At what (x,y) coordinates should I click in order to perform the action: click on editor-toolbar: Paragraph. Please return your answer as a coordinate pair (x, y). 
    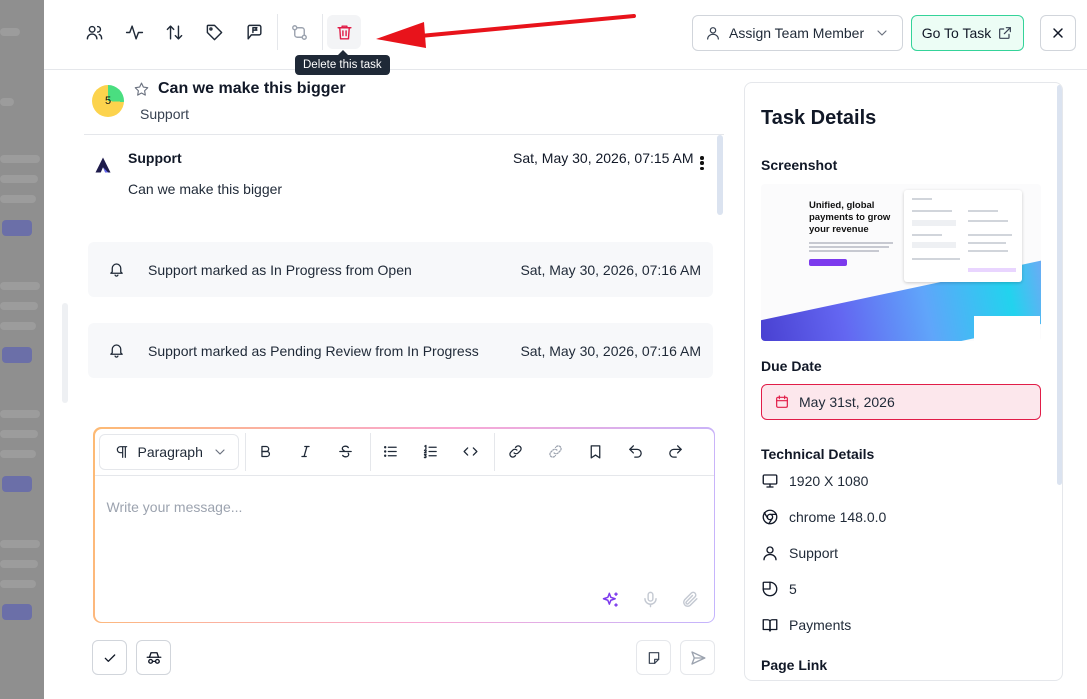
    Looking at the image, I should click on (404, 452).